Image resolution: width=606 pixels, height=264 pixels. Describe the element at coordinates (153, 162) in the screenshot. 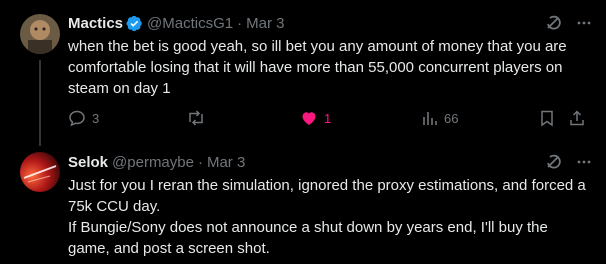

I see `handle: @permaybe` at that location.